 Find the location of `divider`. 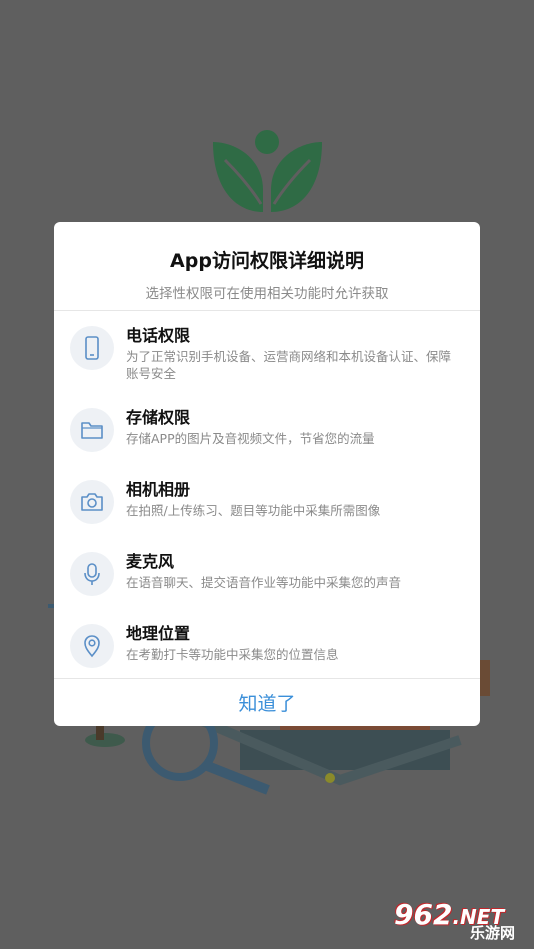

divider is located at coordinates (267, 310).